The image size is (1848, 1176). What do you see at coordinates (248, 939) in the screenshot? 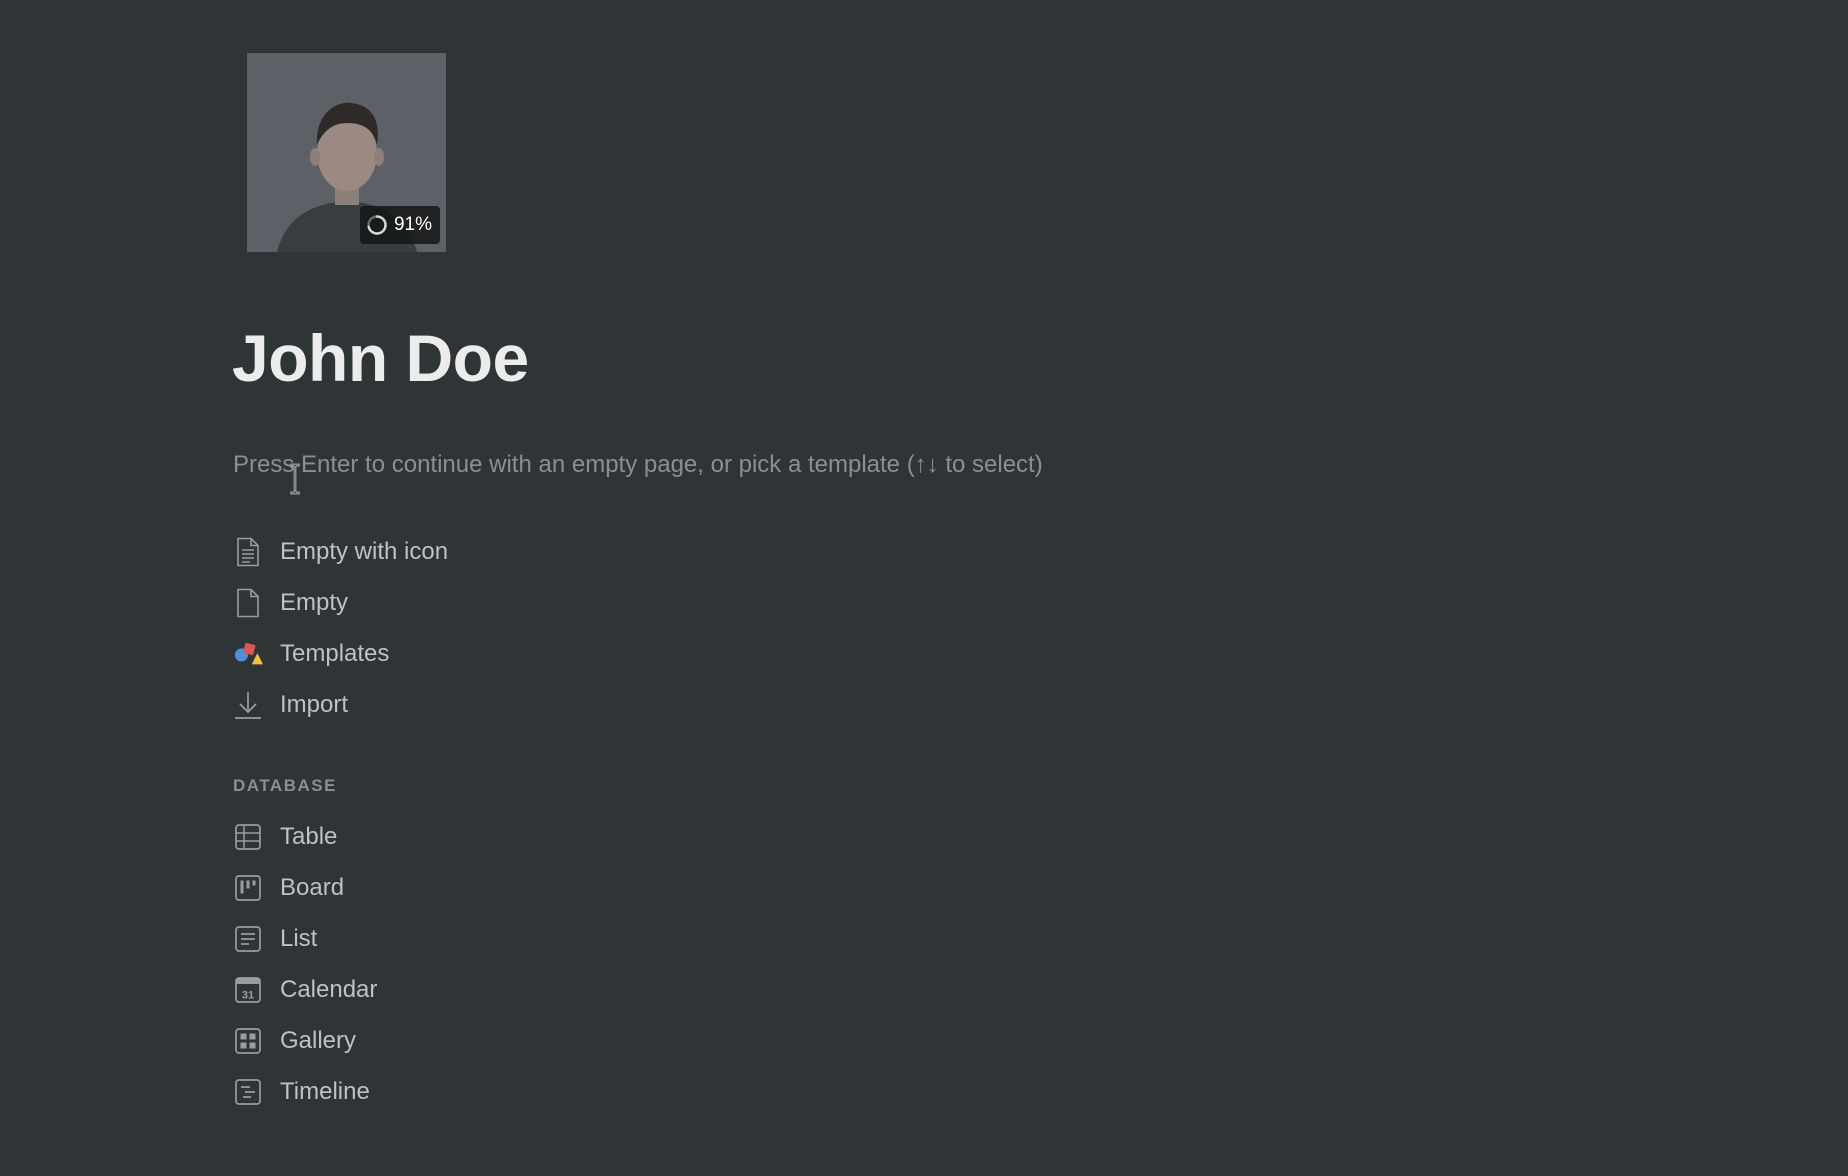
I see `list-icon` at bounding box center [248, 939].